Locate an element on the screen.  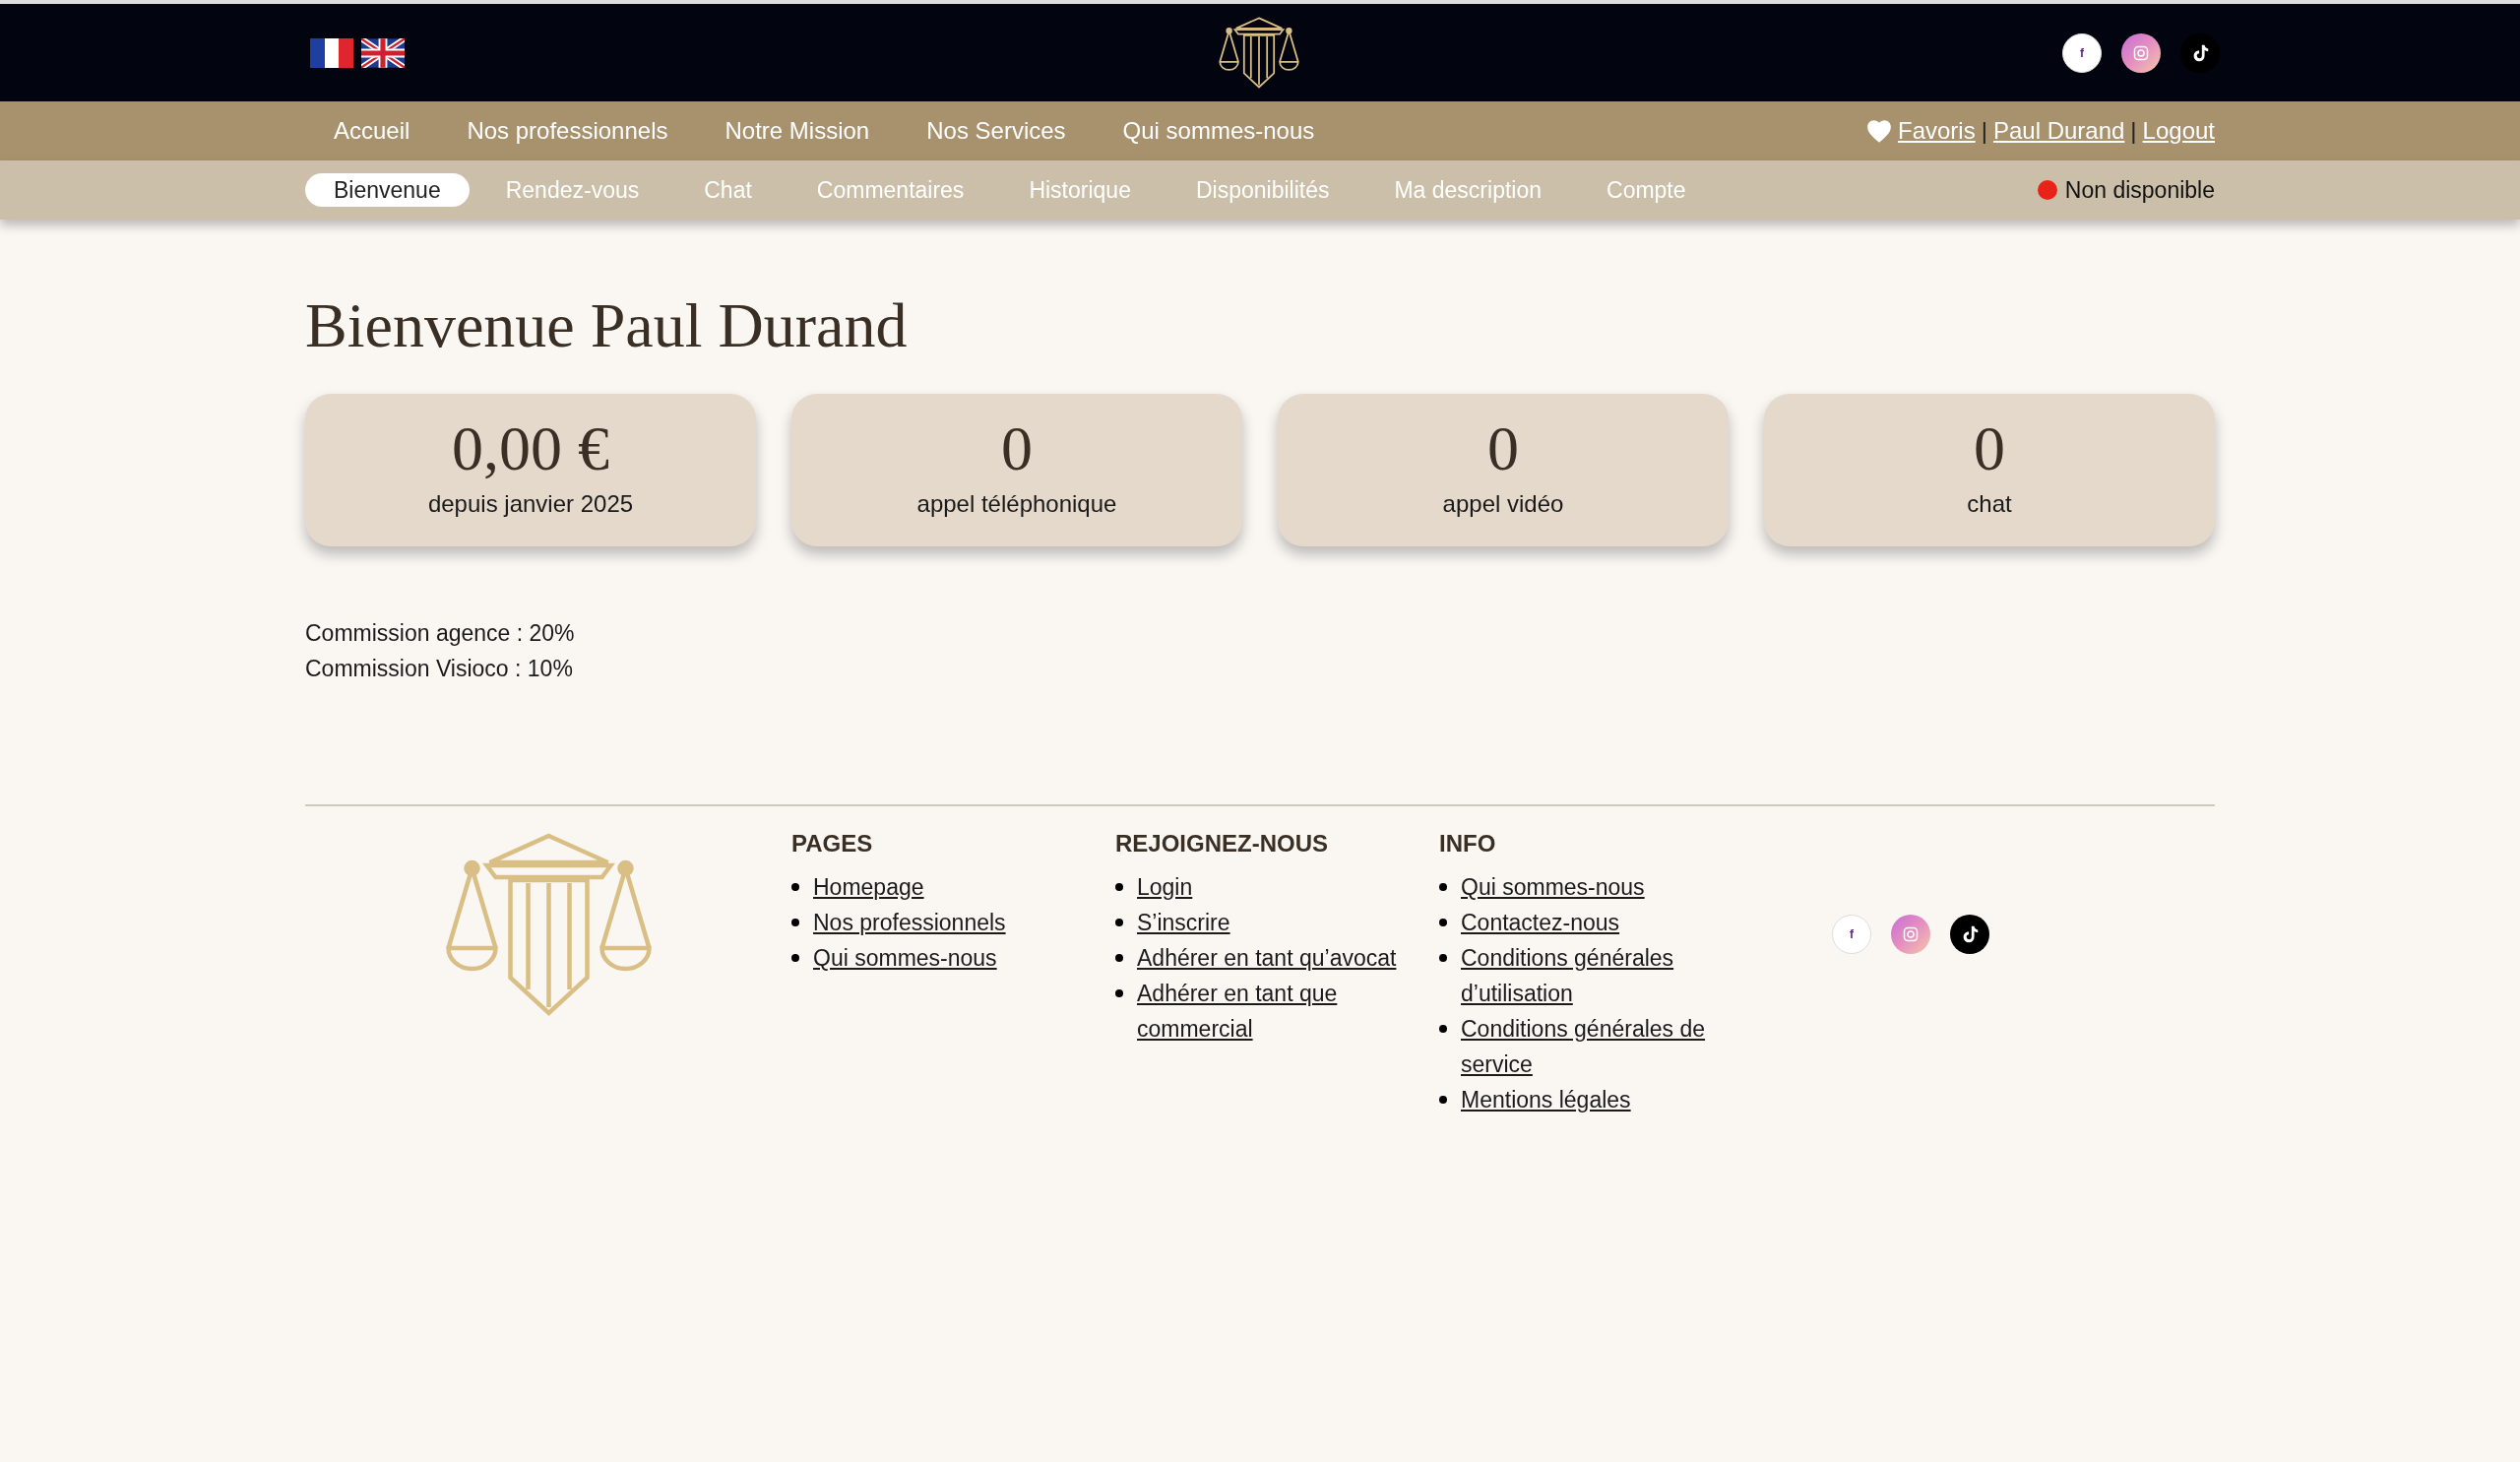
footer-heading: REJOIGNEZ-NOUS is located at coordinates (1222, 843).